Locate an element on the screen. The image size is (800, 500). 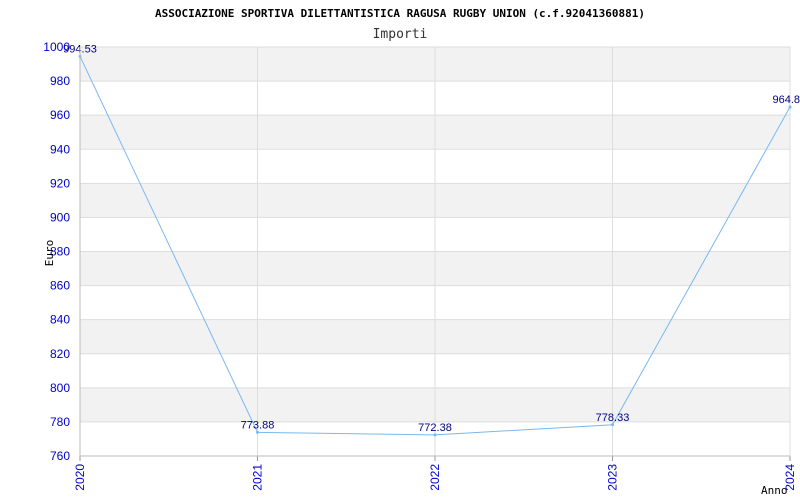
y-axis-label: Euro is located at coordinates (49, 253).